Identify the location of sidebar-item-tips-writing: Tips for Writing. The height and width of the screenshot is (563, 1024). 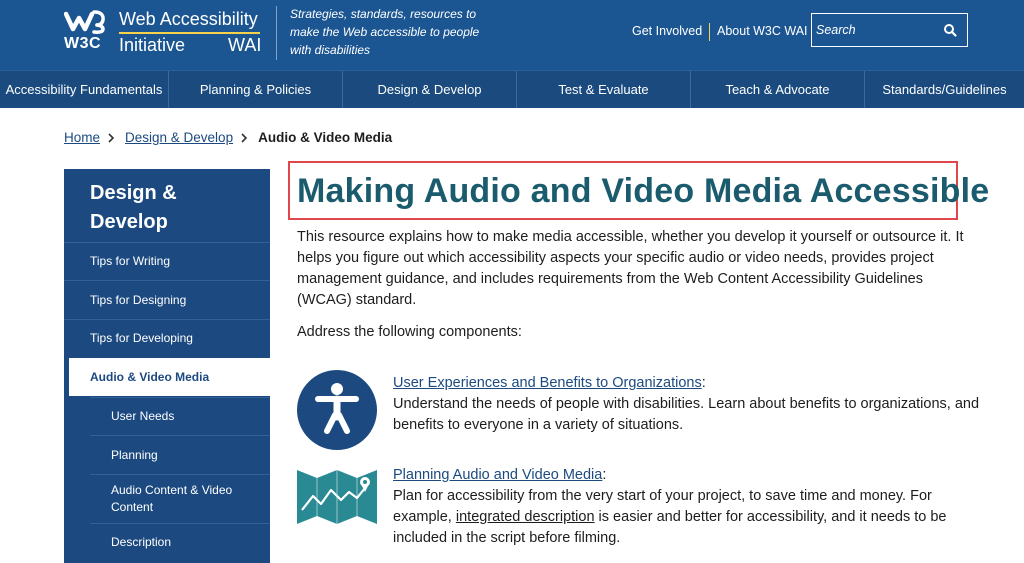
(167, 261).